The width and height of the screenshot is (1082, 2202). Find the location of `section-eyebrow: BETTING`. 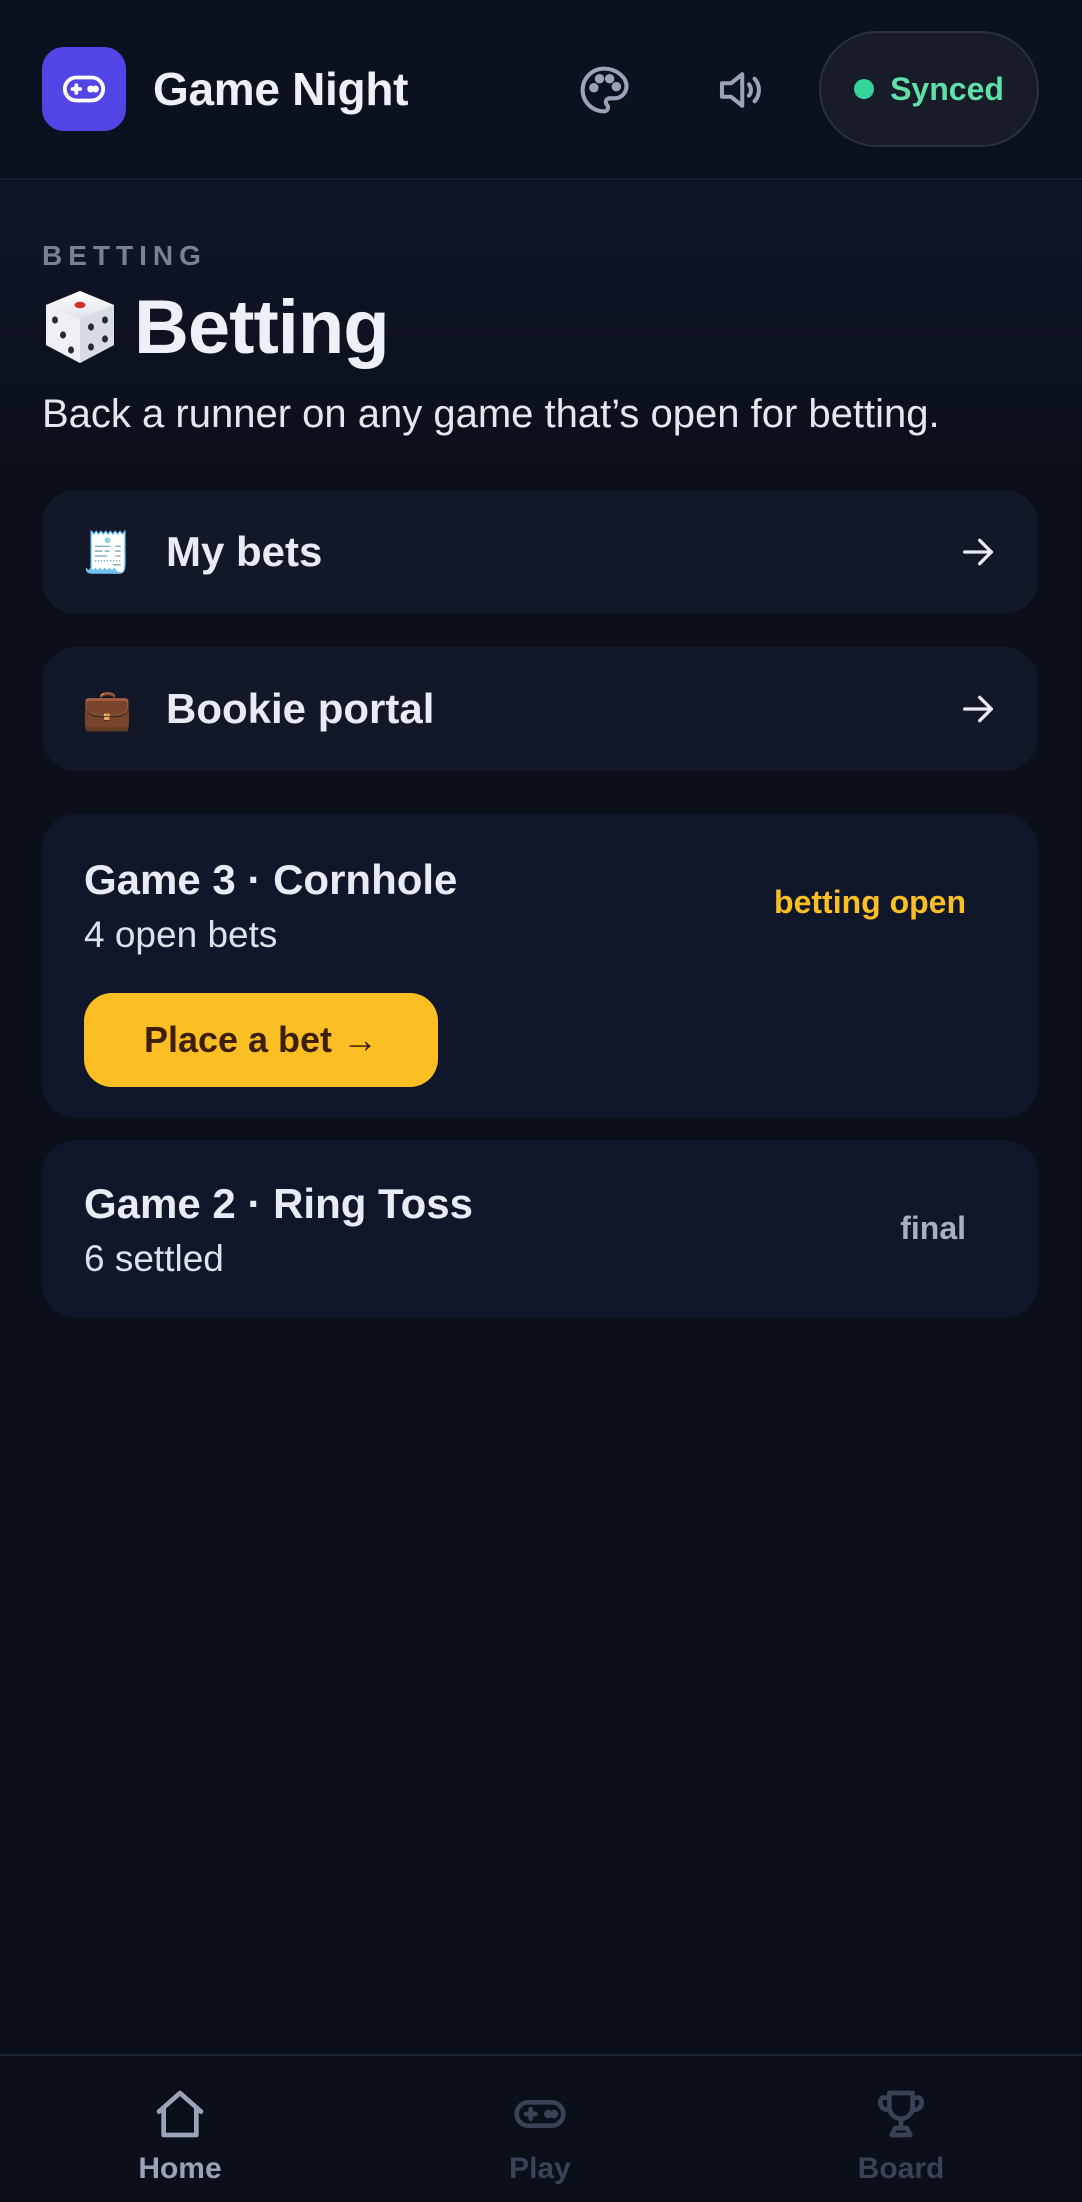

section-eyebrow: BETTING is located at coordinates (124, 255).